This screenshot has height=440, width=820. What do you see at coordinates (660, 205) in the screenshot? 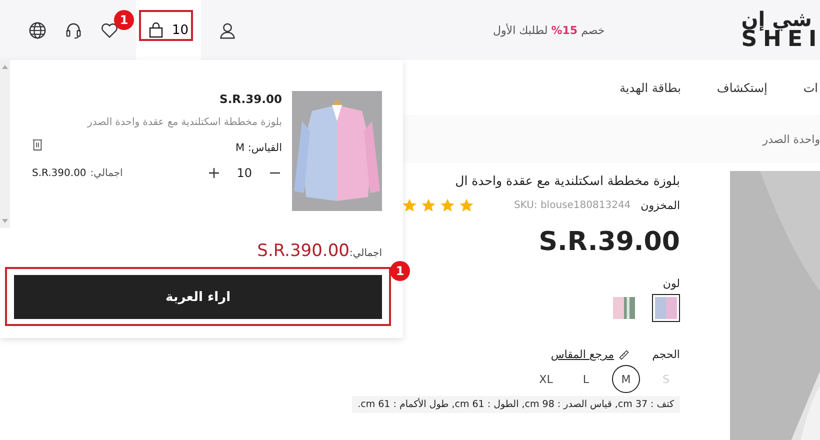
I see `stock-label: المخزون` at bounding box center [660, 205].